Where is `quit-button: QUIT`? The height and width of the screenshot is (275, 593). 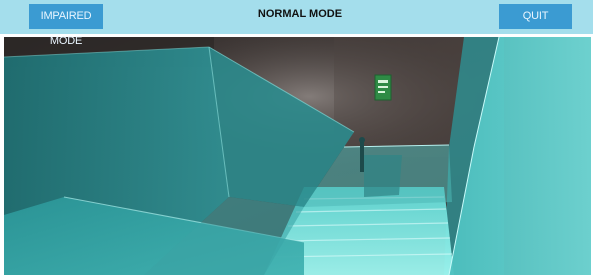
quit-button: QUIT is located at coordinates (535, 16).